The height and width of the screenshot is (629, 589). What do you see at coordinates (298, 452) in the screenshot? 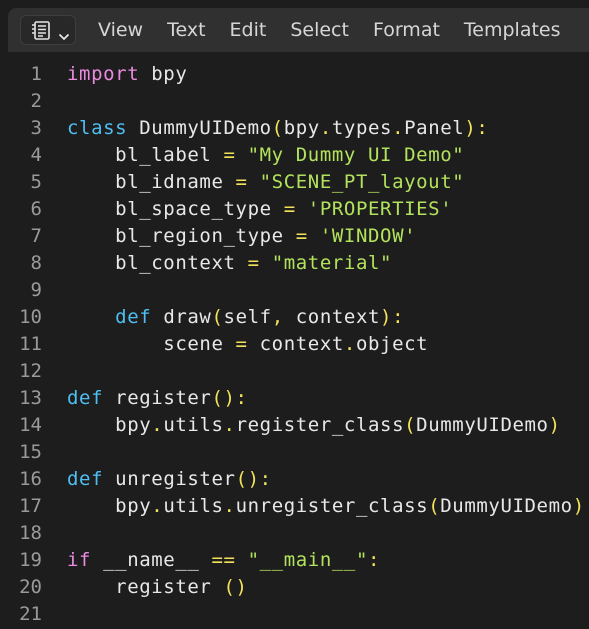
I see `code-line: 15` at bounding box center [298, 452].